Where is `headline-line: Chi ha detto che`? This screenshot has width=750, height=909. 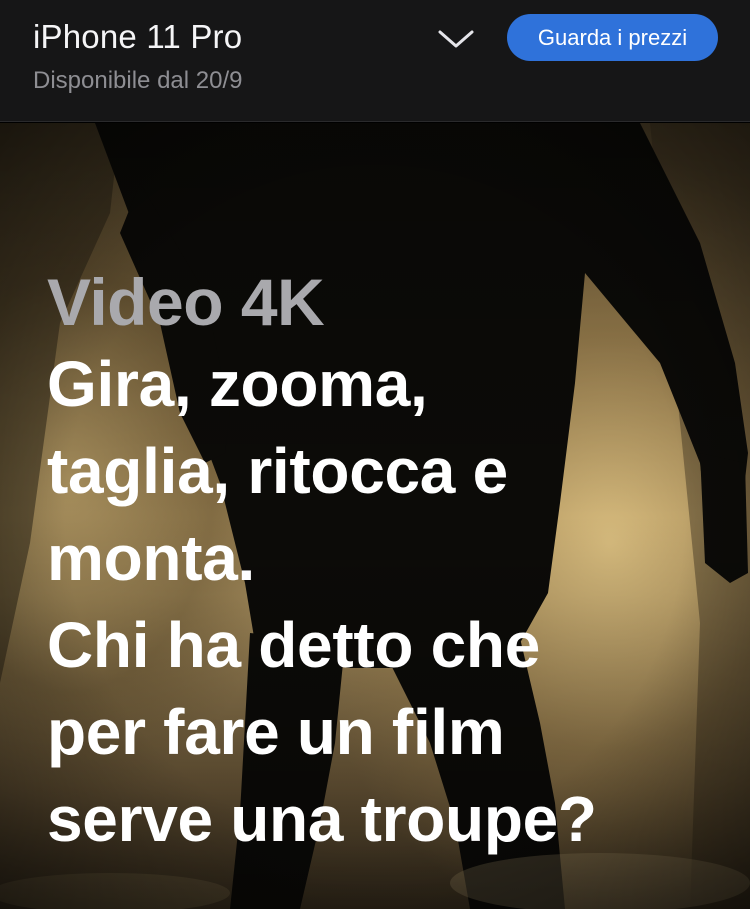
headline-line: Chi ha detto che is located at coordinates (294, 645).